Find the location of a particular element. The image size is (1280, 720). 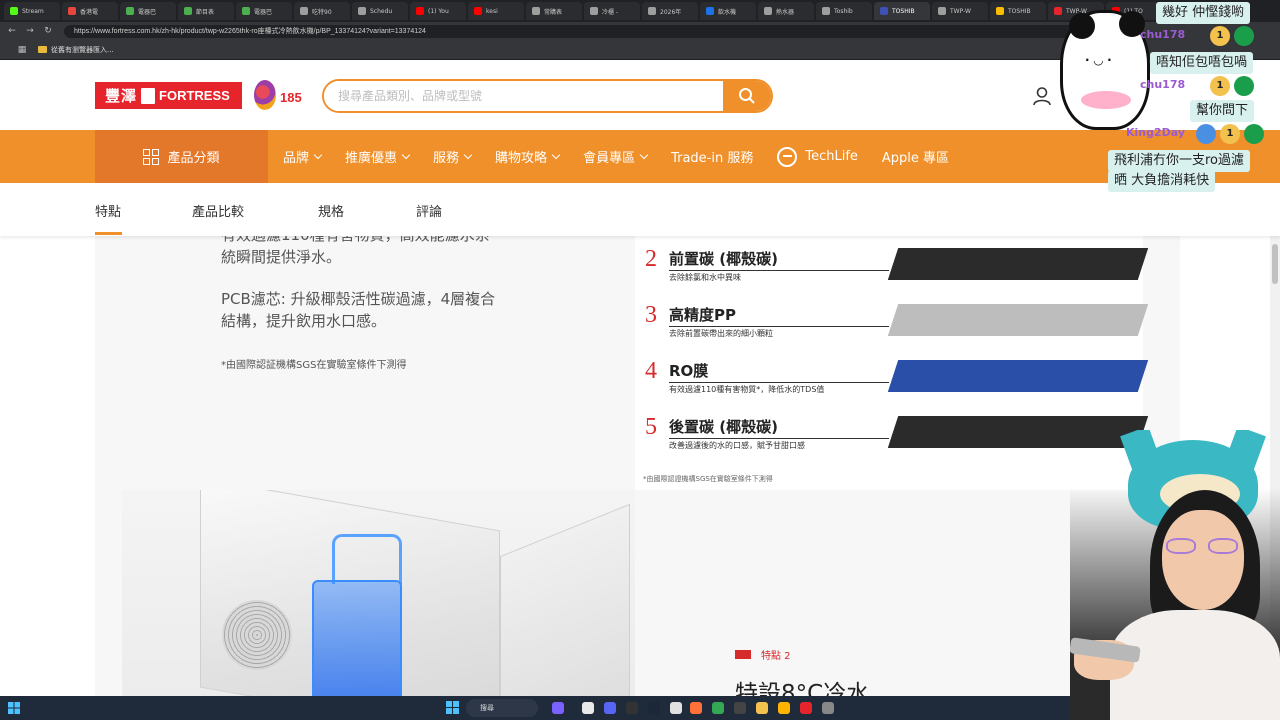

tab-label: kesi is located at coordinates (492, 11).